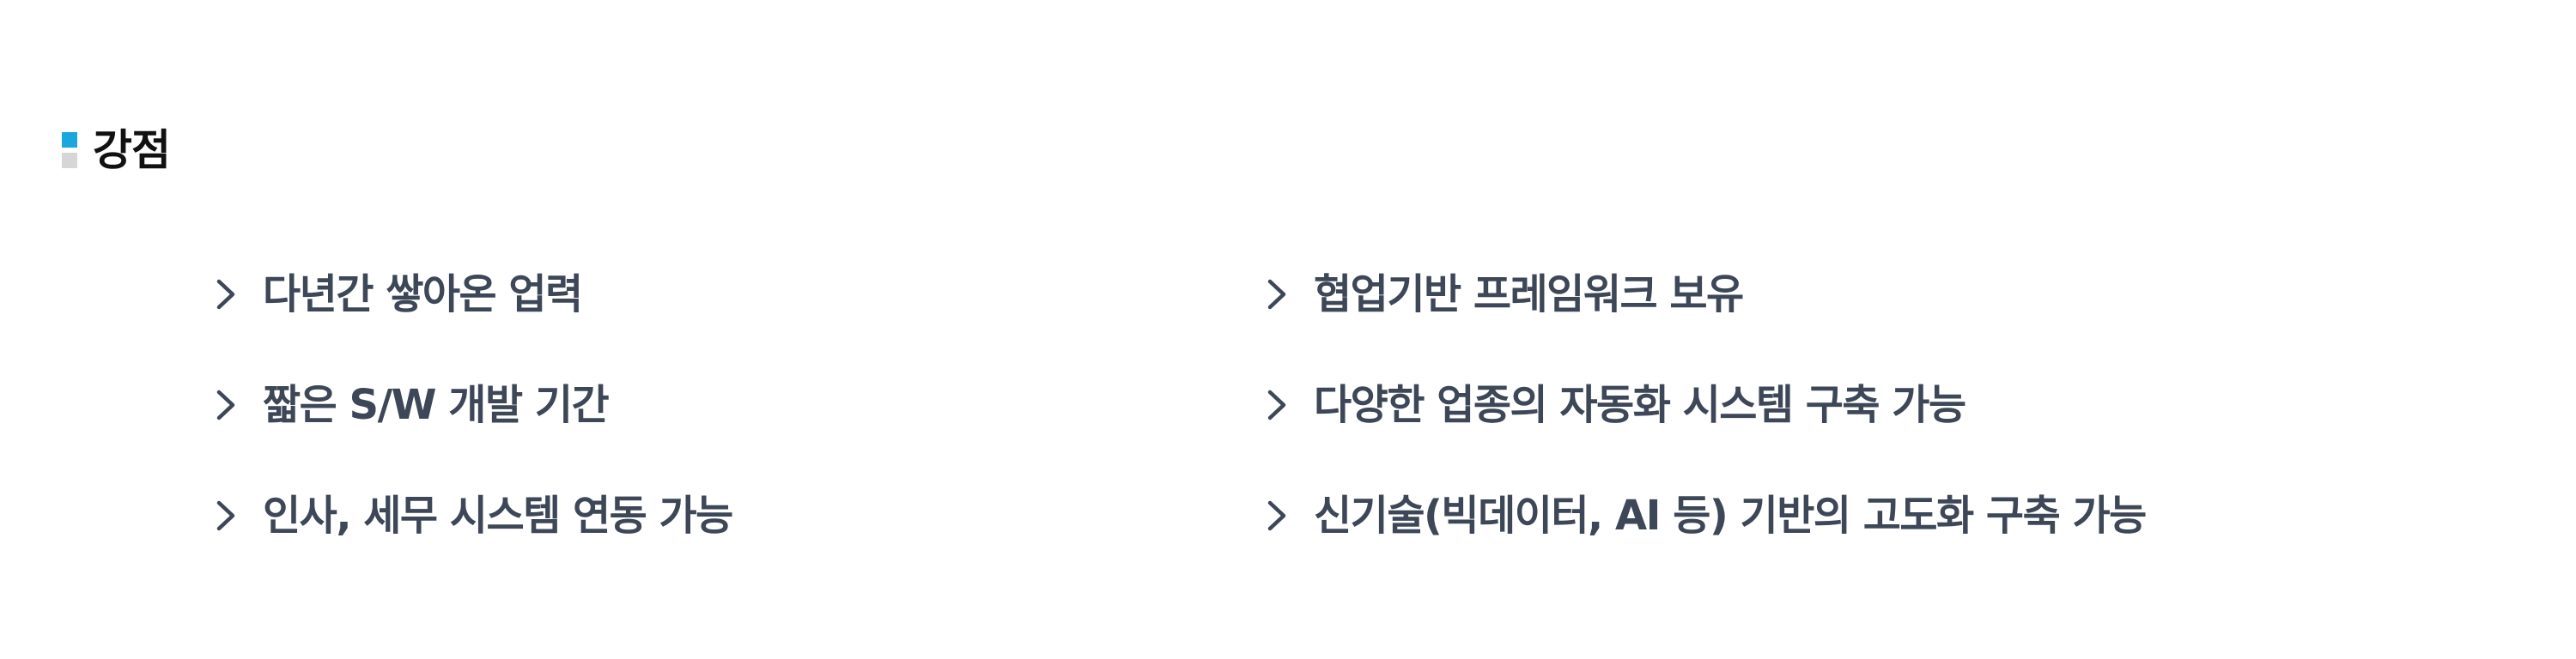 Image resolution: width=2576 pixels, height=659 pixels. I want to click on section-title: 강점, so click(132, 150).